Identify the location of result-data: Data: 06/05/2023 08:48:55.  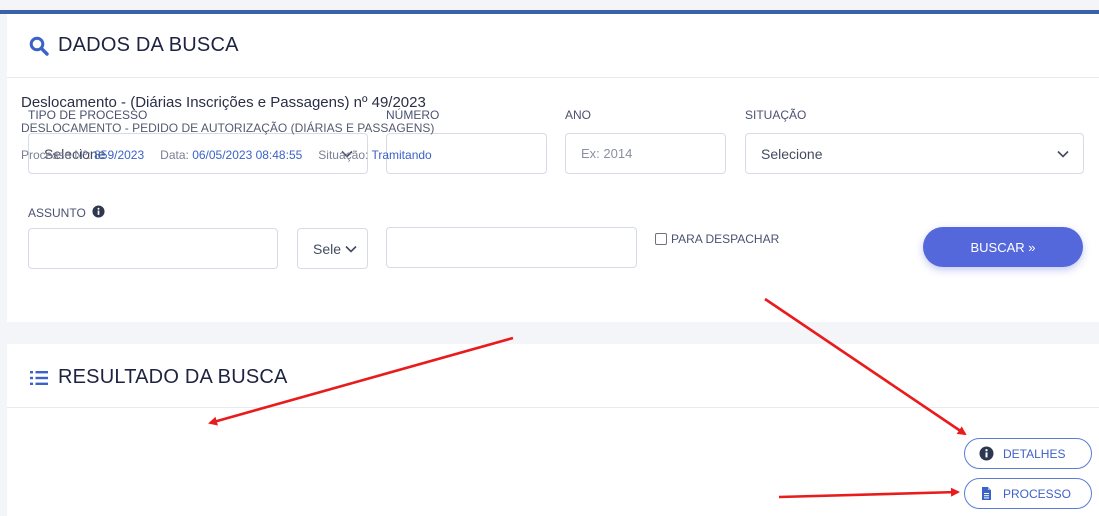
(231, 155).